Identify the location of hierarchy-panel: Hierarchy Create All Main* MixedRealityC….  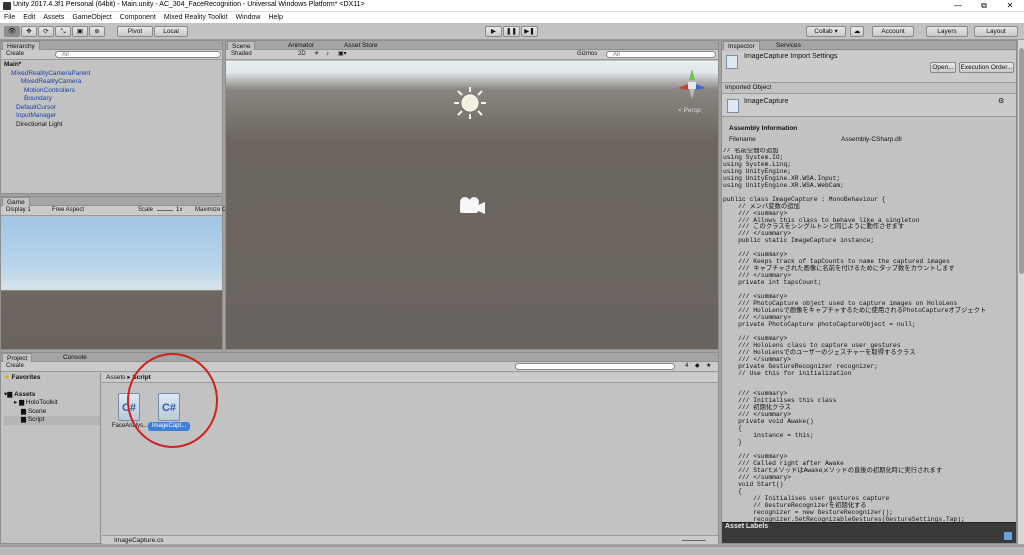
(111, 117).